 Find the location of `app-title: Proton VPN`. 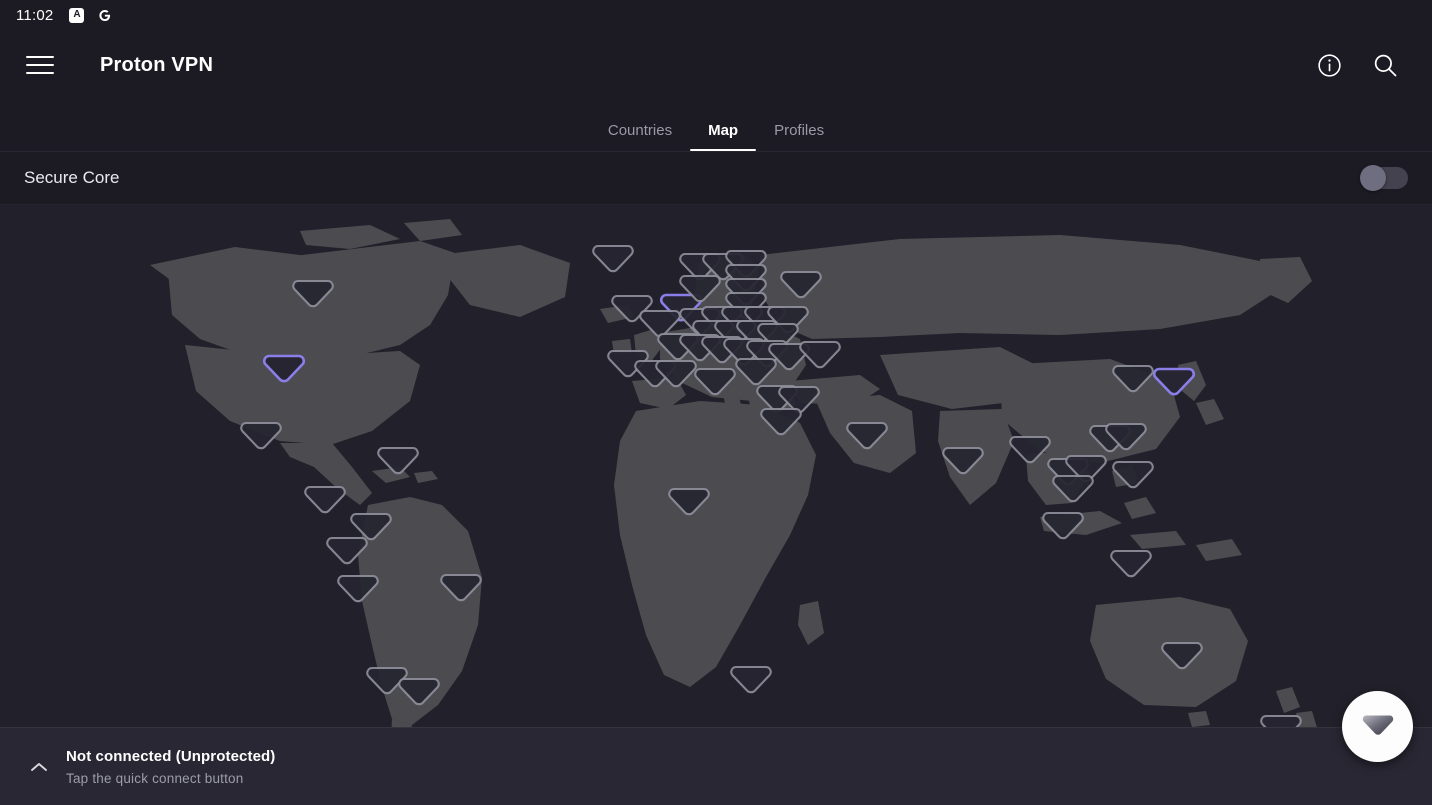

app-title: Proton VPN is located at coordinates (157, 64).